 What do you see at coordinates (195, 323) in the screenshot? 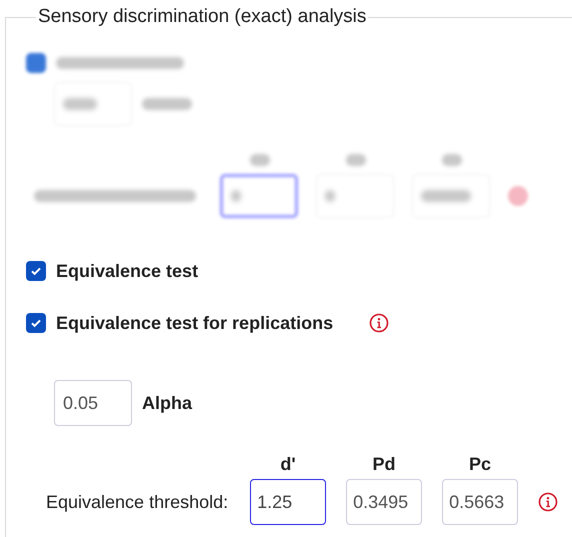
I see `checkbox-label: Equivalence test for replications` at bounding box center [195, 323].